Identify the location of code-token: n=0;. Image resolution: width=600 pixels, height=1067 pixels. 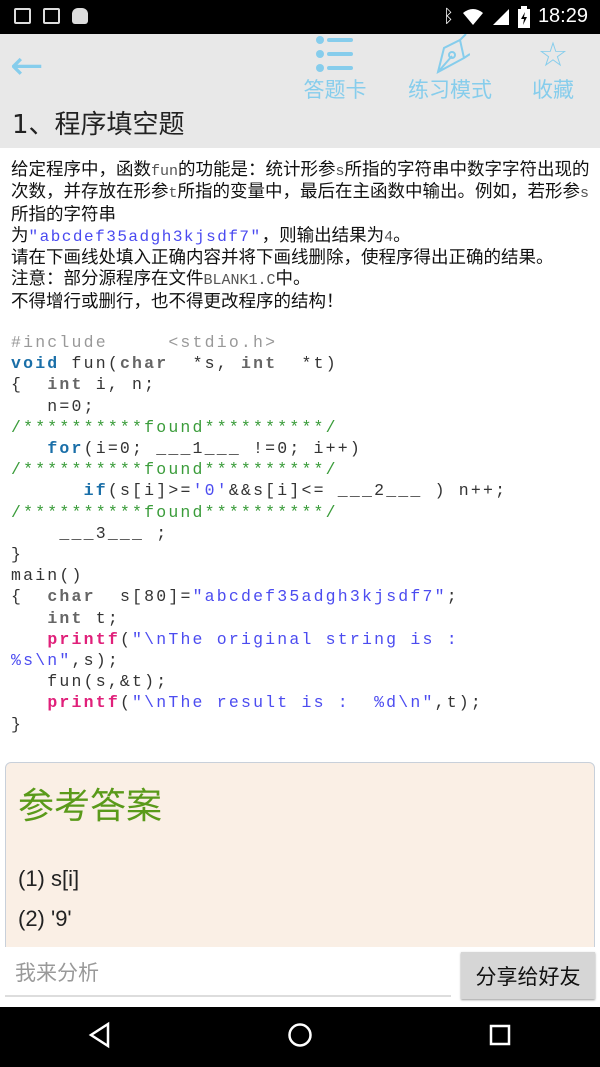
(53, 406).